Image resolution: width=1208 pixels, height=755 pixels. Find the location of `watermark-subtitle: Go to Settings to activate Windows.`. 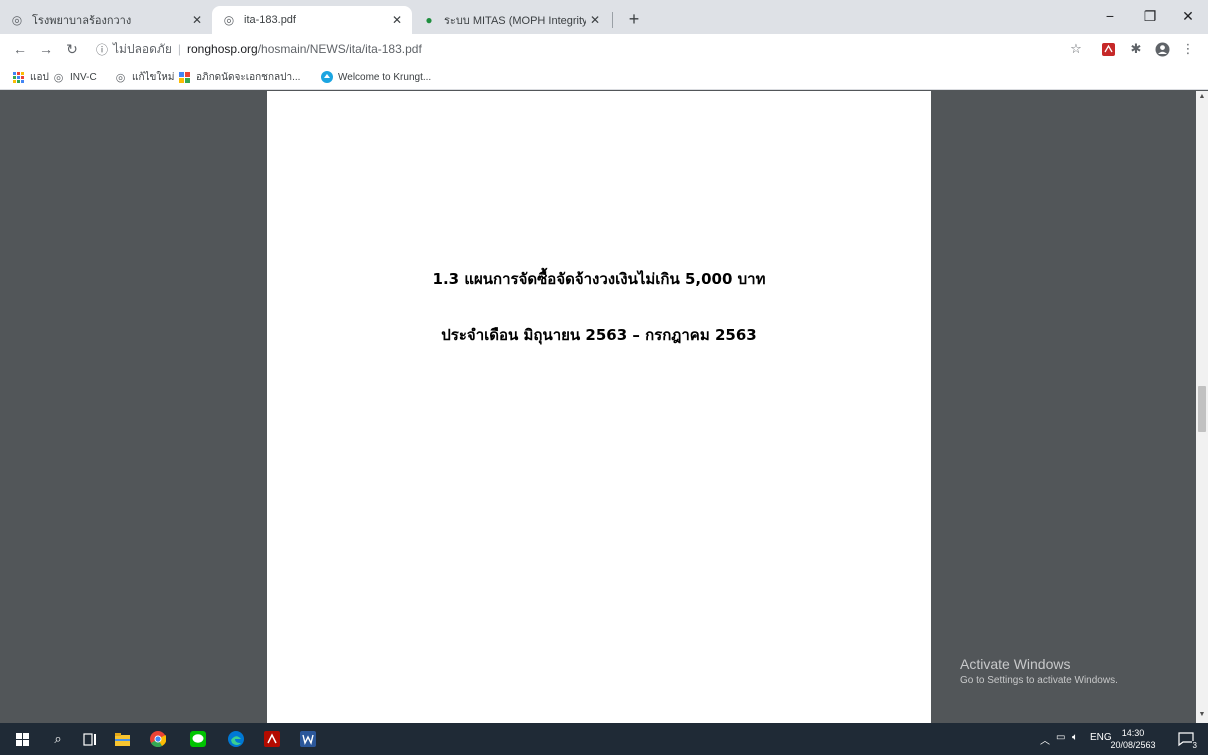

watermark-subtitle: Go to Settings to activate Windows. is located at coordinates (1039, 680).